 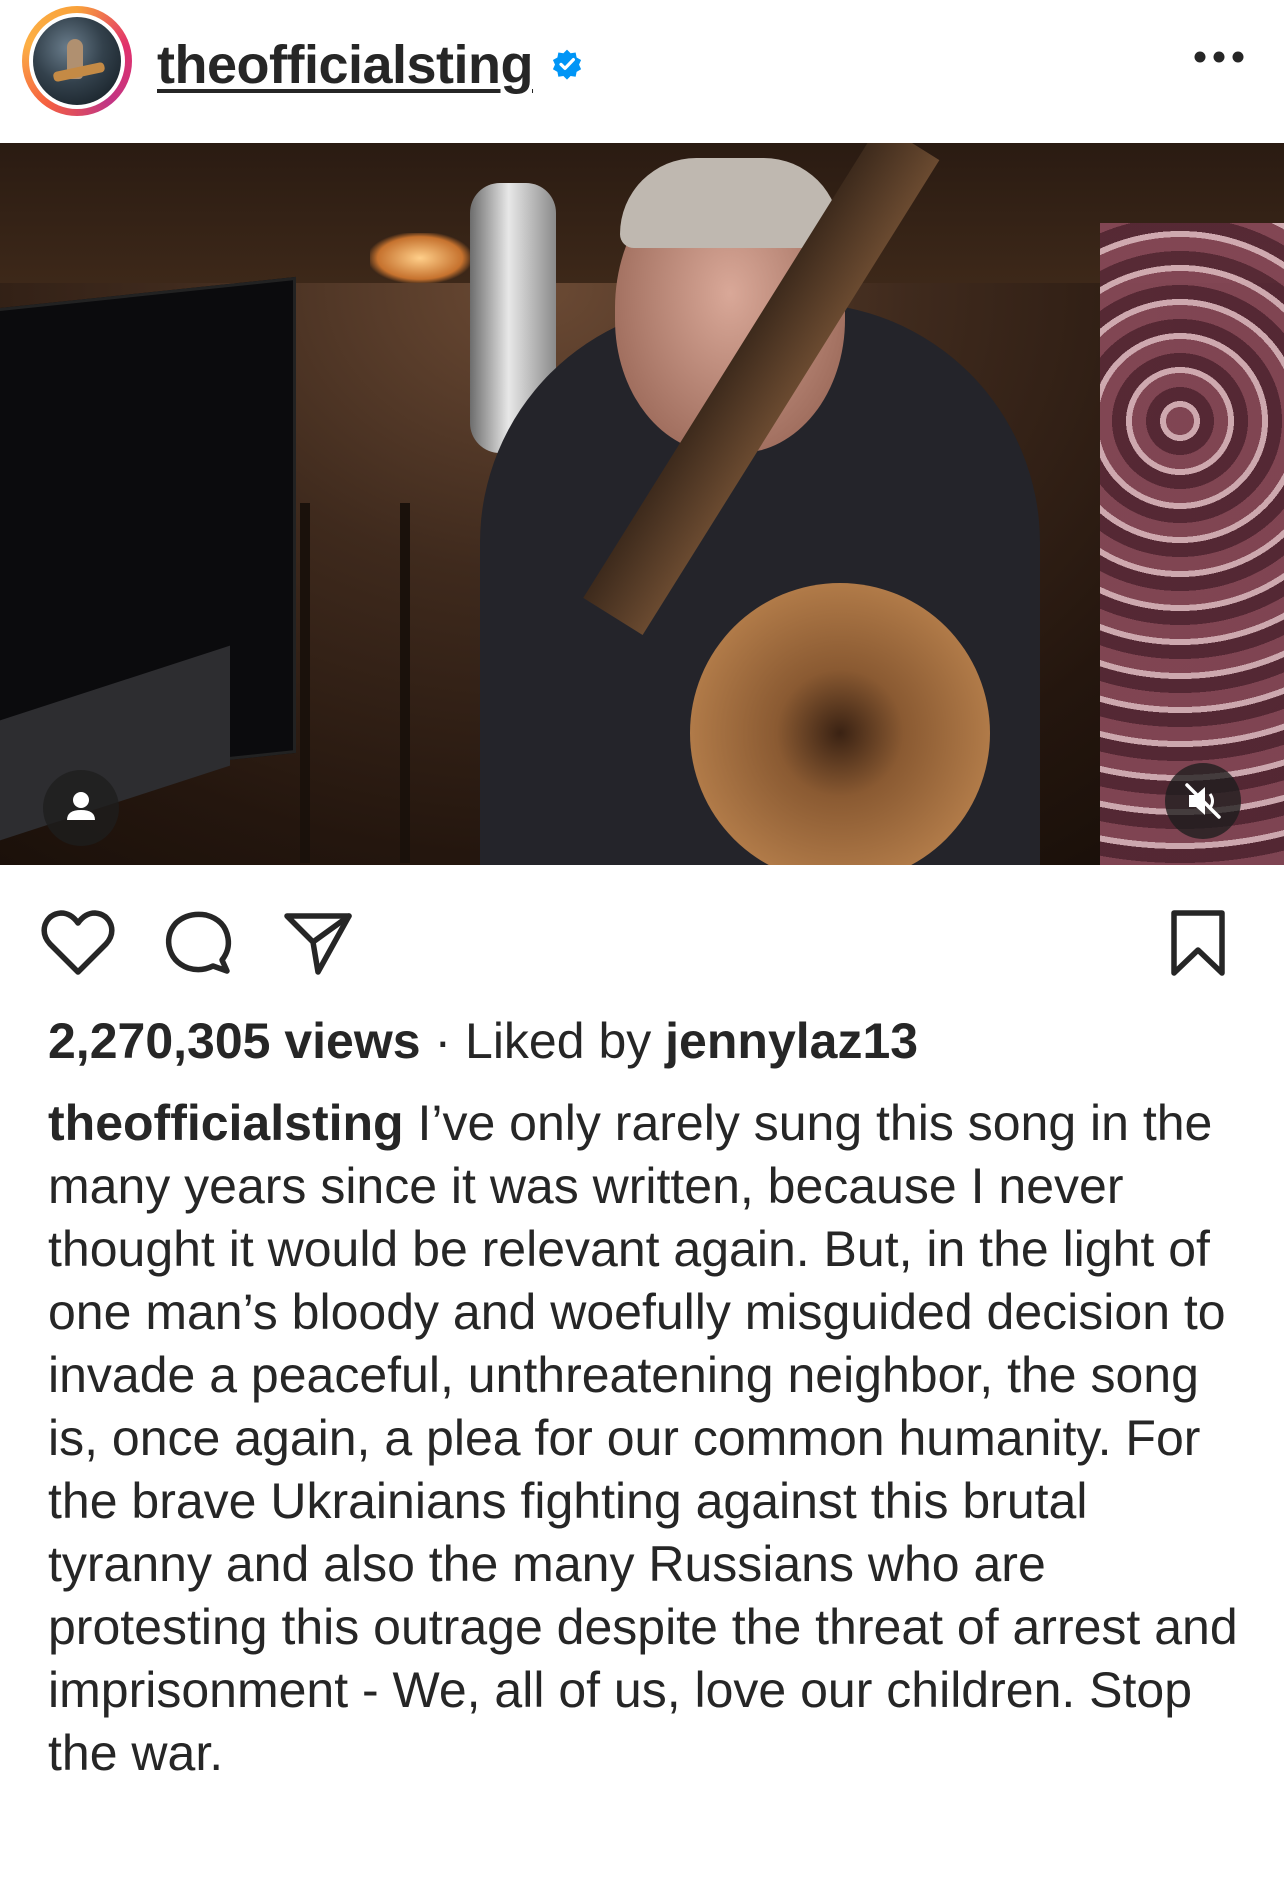 I want to click on views-line: 2,270,305 views · Liked by jennylaz13, so click(x=483, y=1041).